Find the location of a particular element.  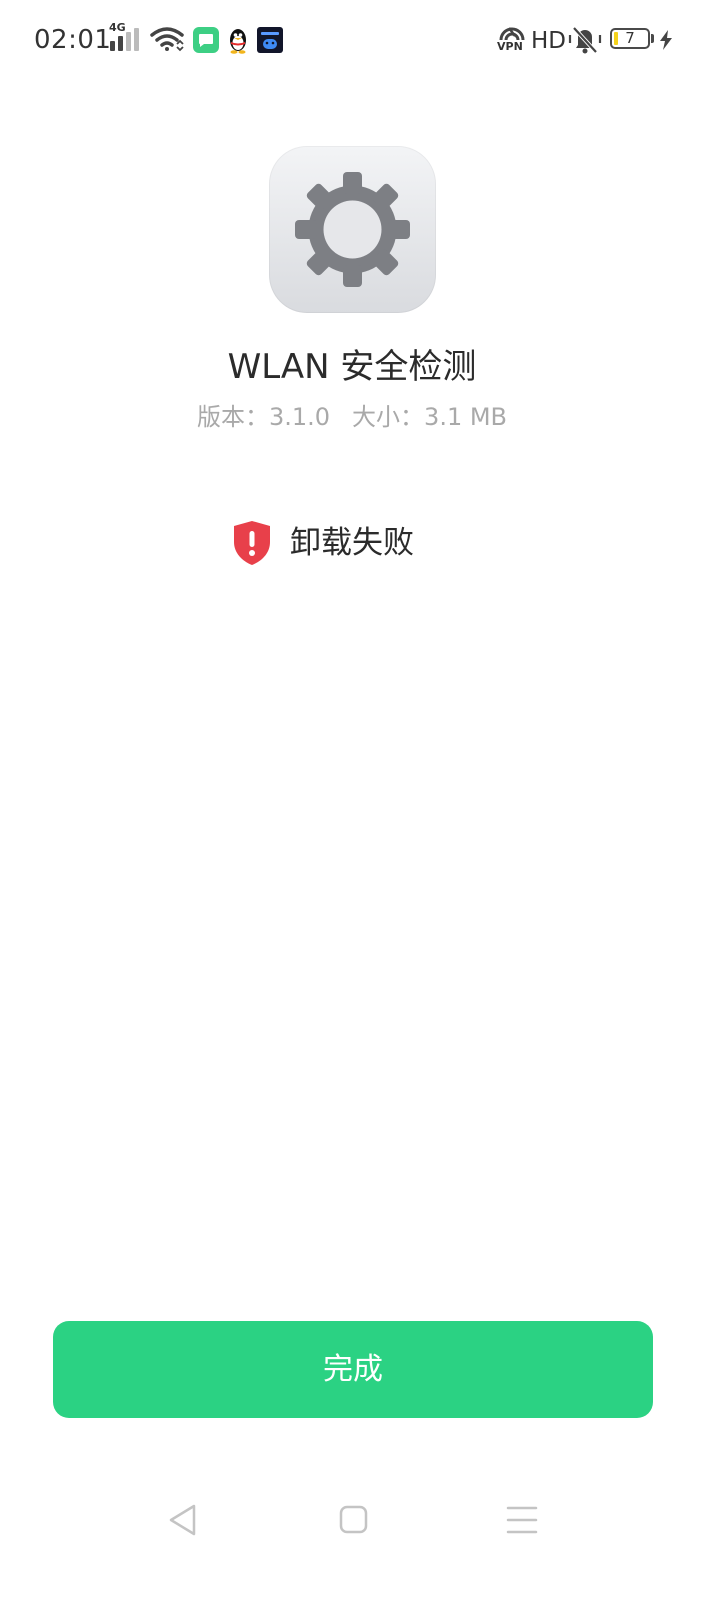

app-meta: 版本：3.1.0 大小：3.1 MB is located at coordinates (352, 417).